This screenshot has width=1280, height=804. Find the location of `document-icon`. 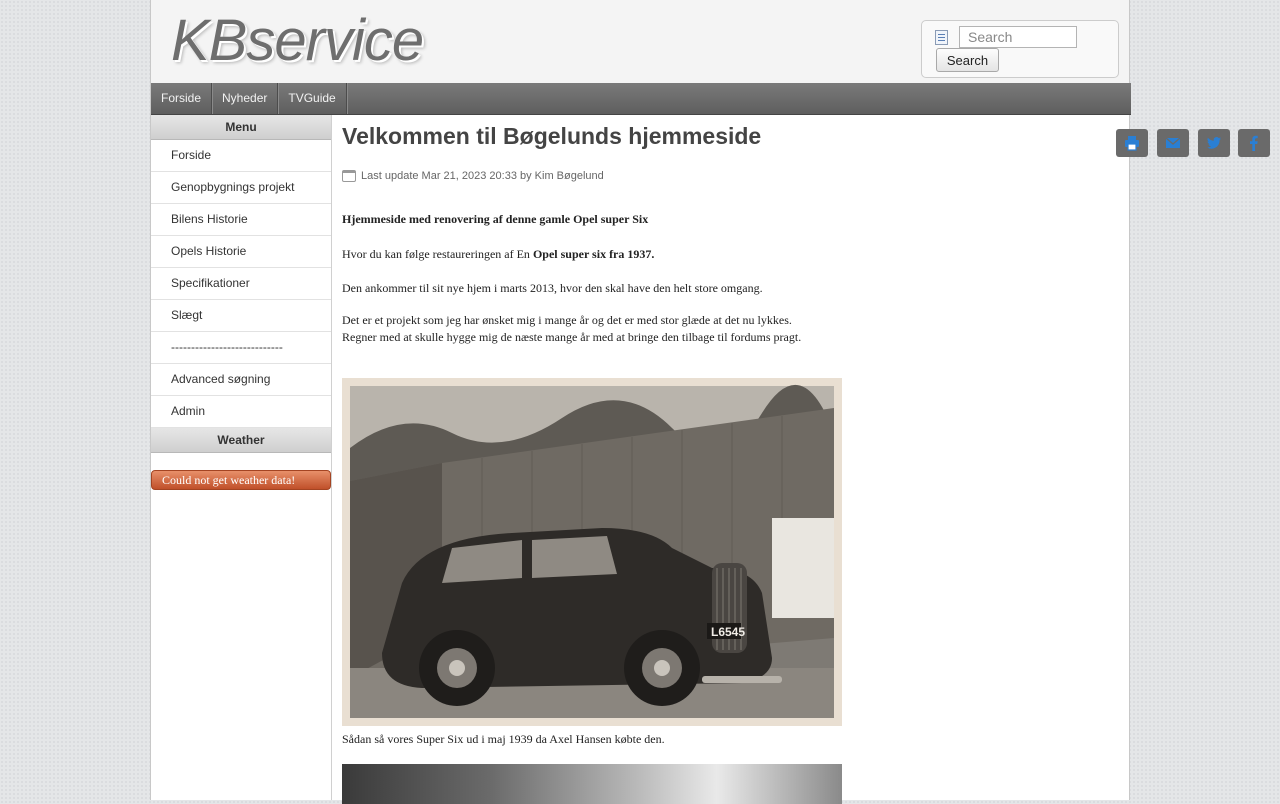

document-icon is located at coordinates (941, 37).